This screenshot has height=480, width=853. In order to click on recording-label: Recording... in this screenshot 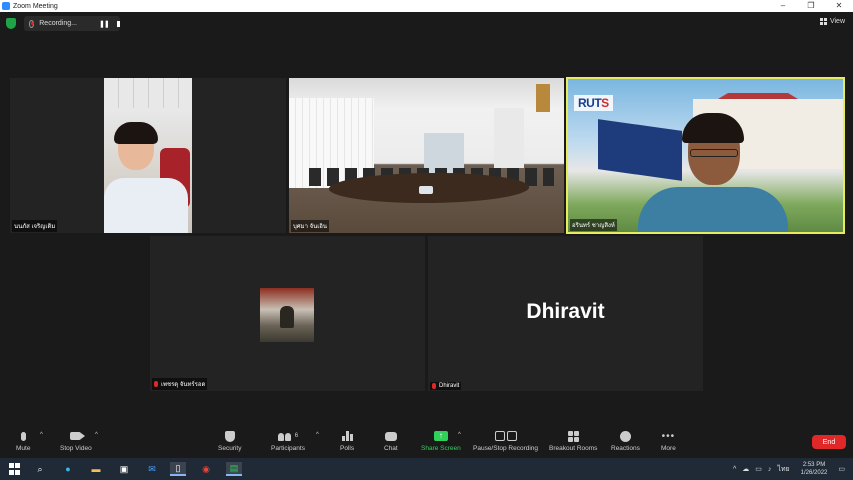, I will do `click(58, 23)`.